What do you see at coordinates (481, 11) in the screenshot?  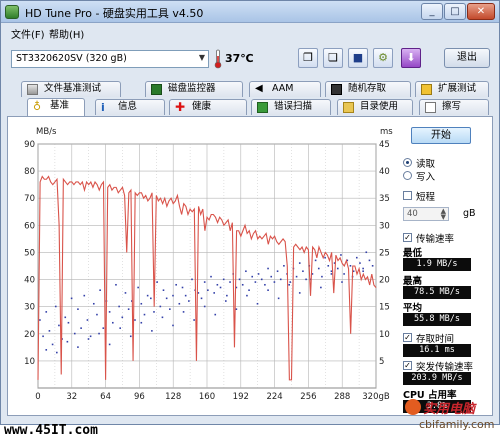 I see `close-button: ✕` at bounding box center [481, 11].